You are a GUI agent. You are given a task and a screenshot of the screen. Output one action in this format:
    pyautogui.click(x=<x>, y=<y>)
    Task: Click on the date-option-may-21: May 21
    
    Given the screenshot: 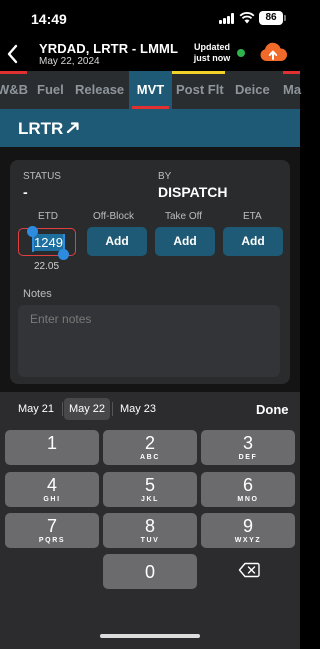 What is the action you would take?
    pyautogui.click(x=36, y=409)
    